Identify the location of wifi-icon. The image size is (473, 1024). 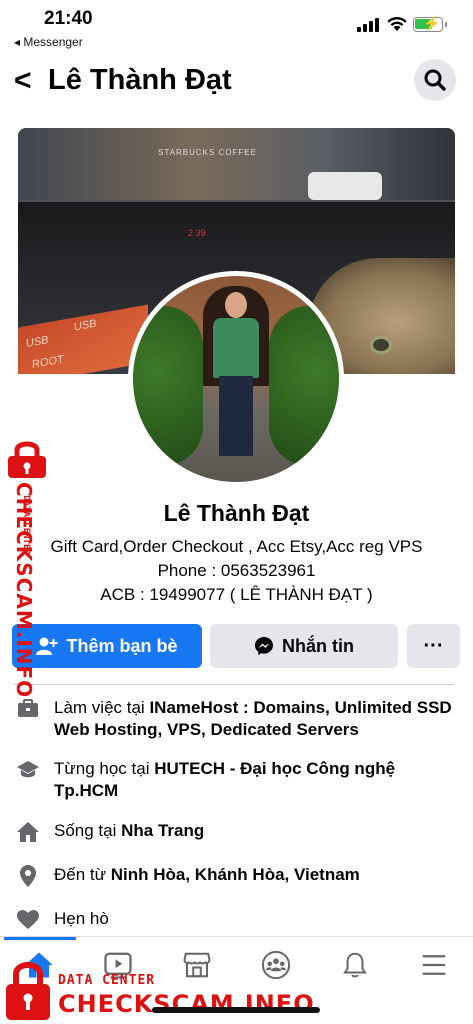
(397, 23).